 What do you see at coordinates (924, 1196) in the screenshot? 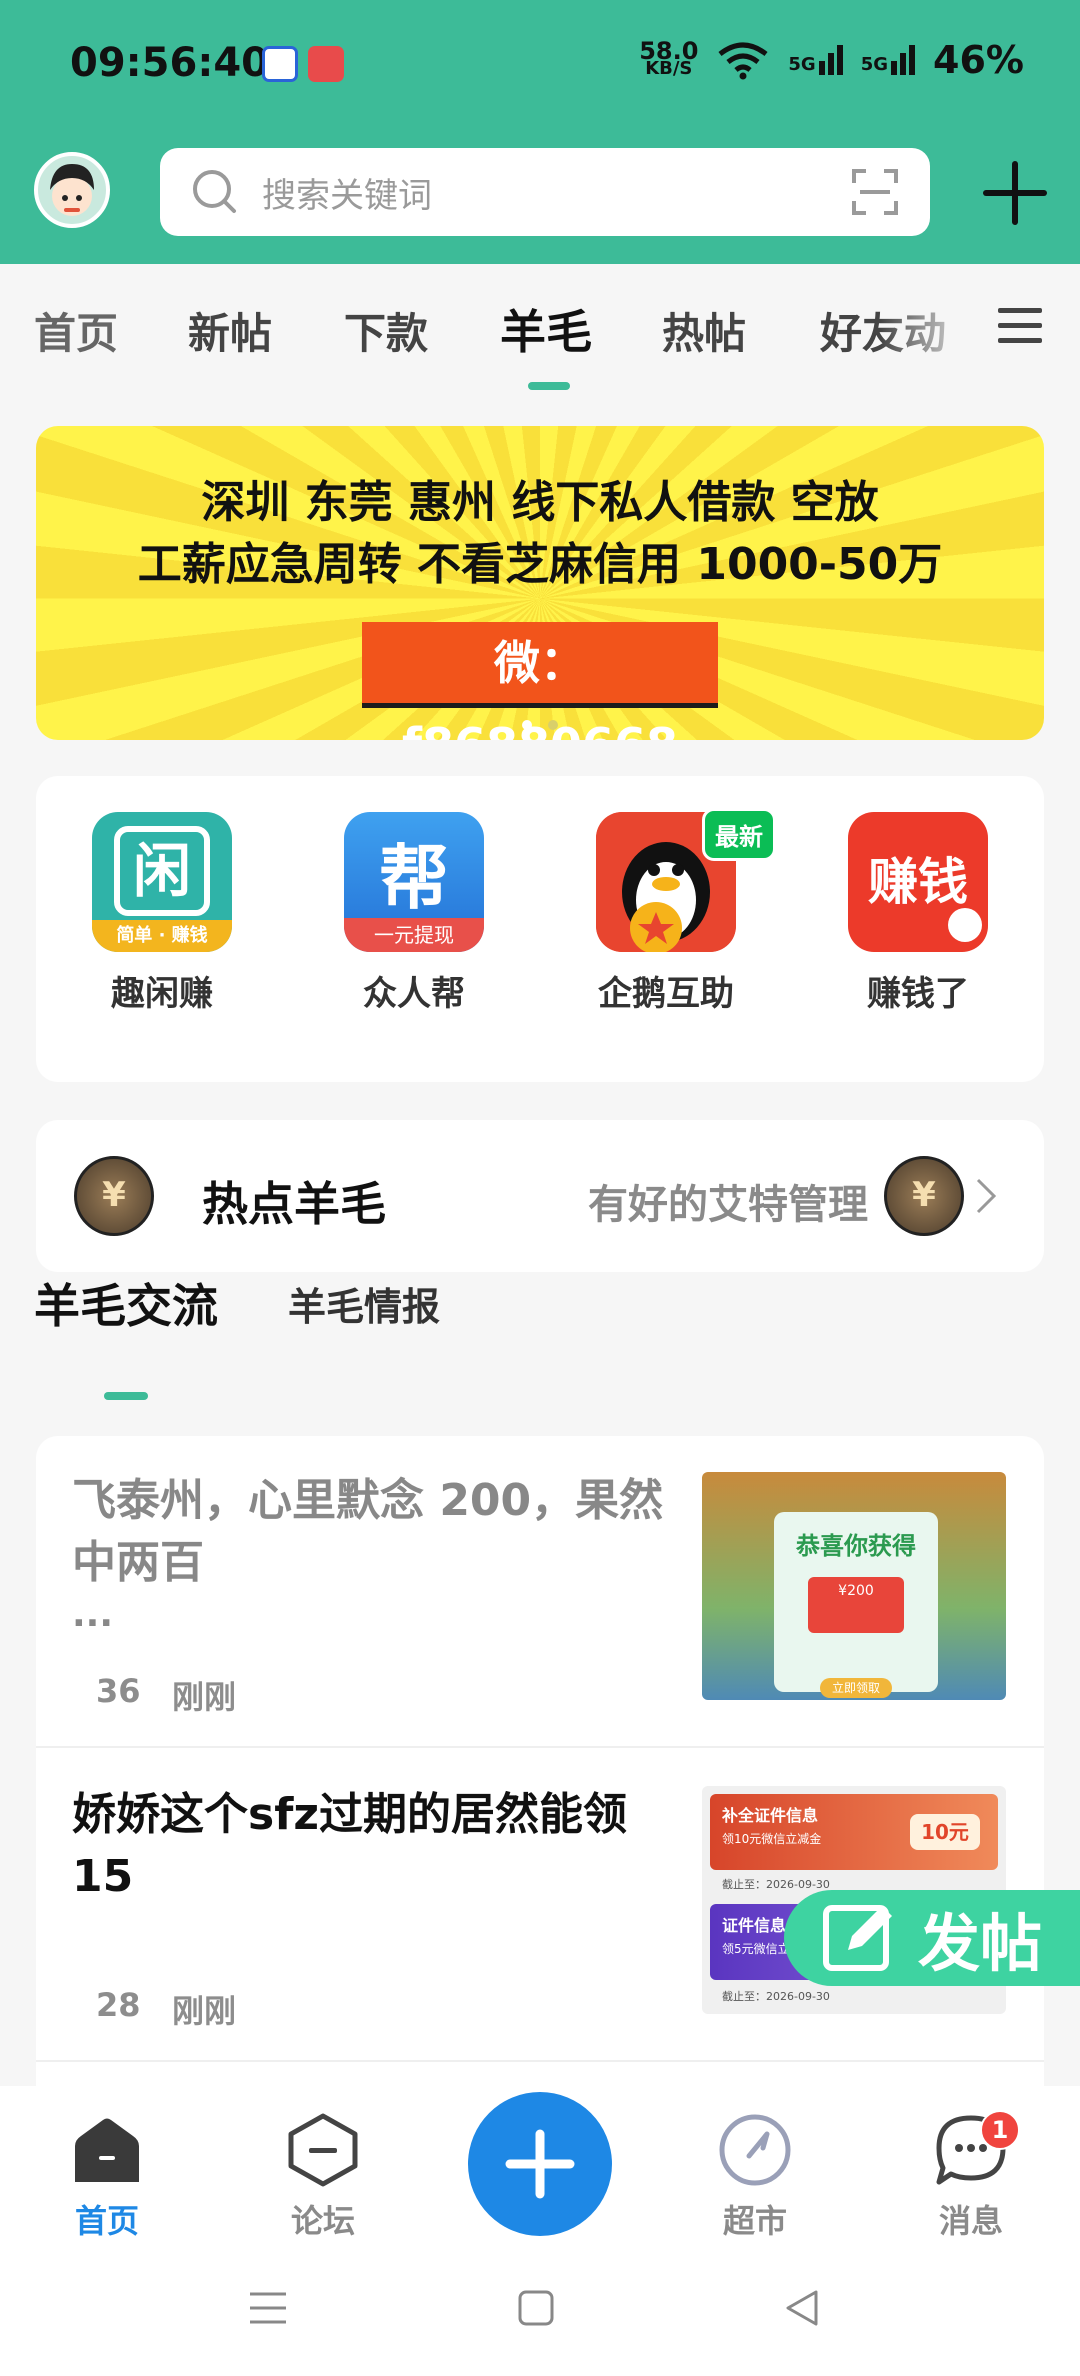
I see `coin-icon-2: ¥` at bounding box center [924, 1196].